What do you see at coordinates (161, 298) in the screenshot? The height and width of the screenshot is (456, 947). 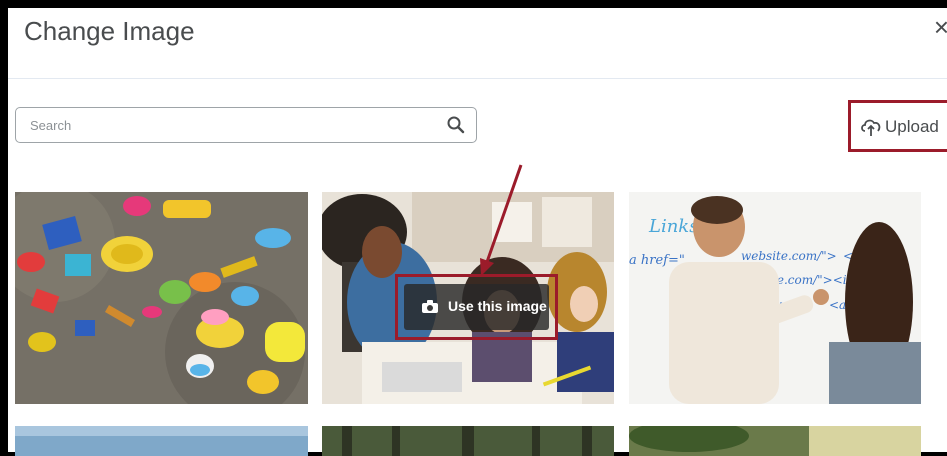 I see `image-tile-sandbox-toys` at bounding box center [161, 298].